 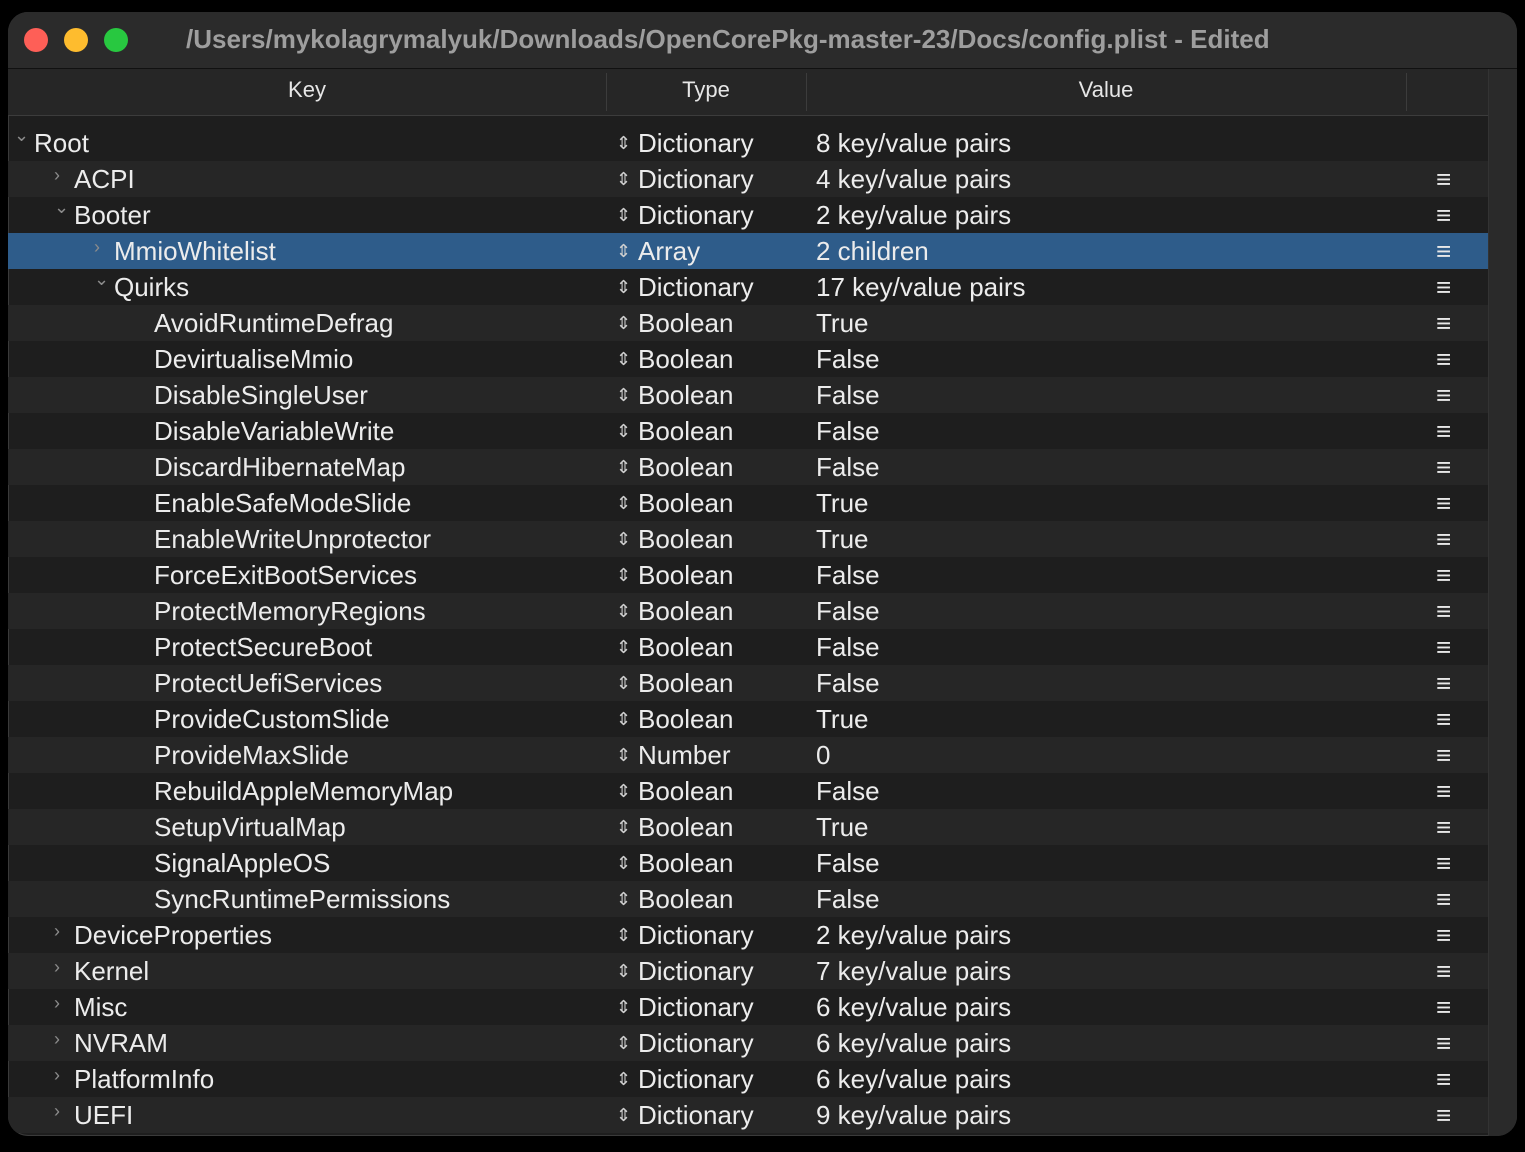 What do you see at coordinates (103, 1115) in the screenshot?
I see `row-key: UEFI` at bounding box center [103, 1115].